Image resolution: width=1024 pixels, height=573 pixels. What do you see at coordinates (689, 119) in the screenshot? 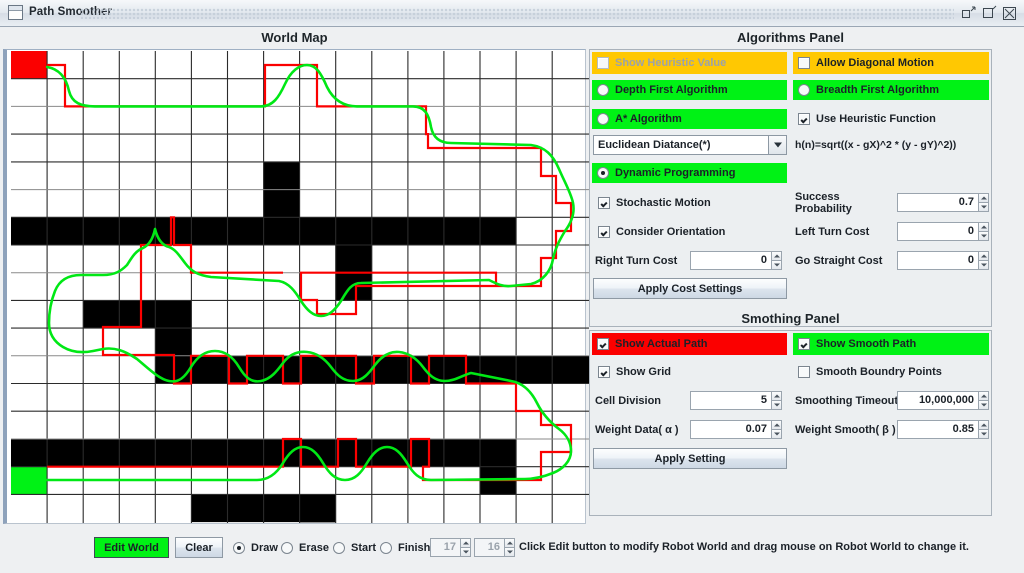
I see `radio-a-star-algorithm: A* Algorithm` at bounding box center [689, 119].